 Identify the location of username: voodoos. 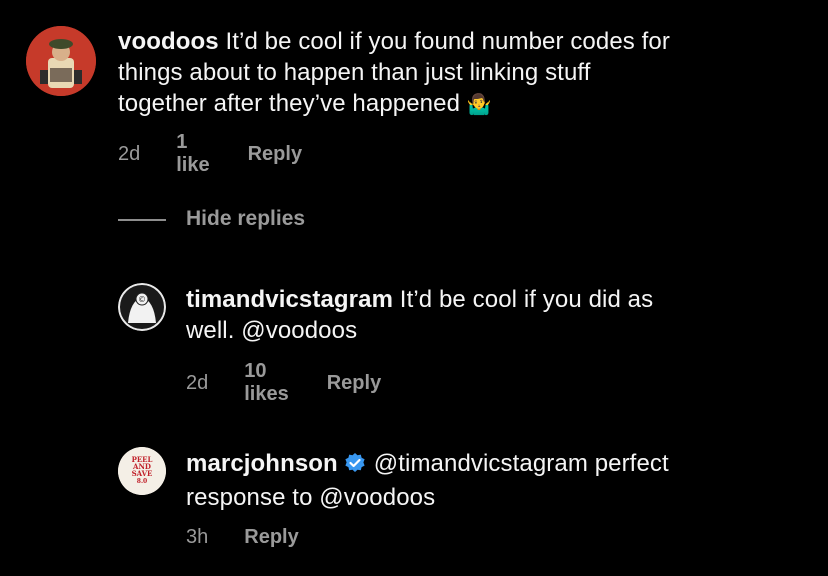
(168, 41).